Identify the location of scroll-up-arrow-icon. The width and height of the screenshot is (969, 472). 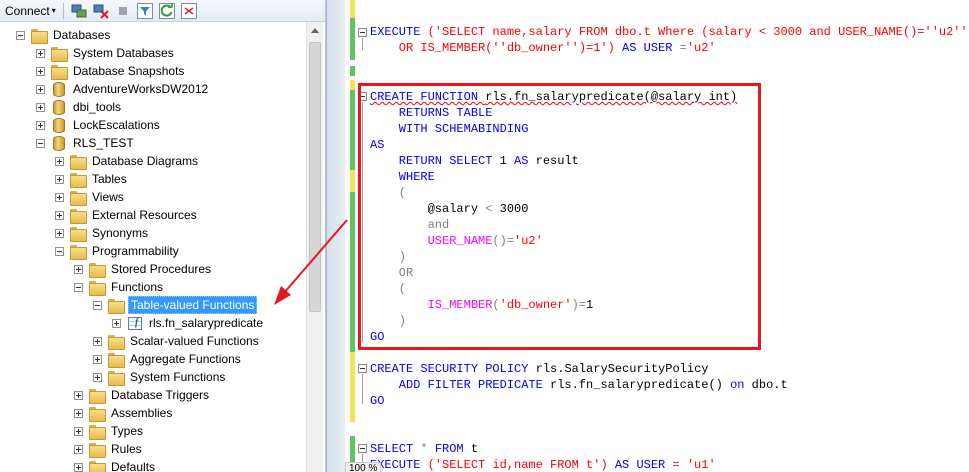
(315, 30).